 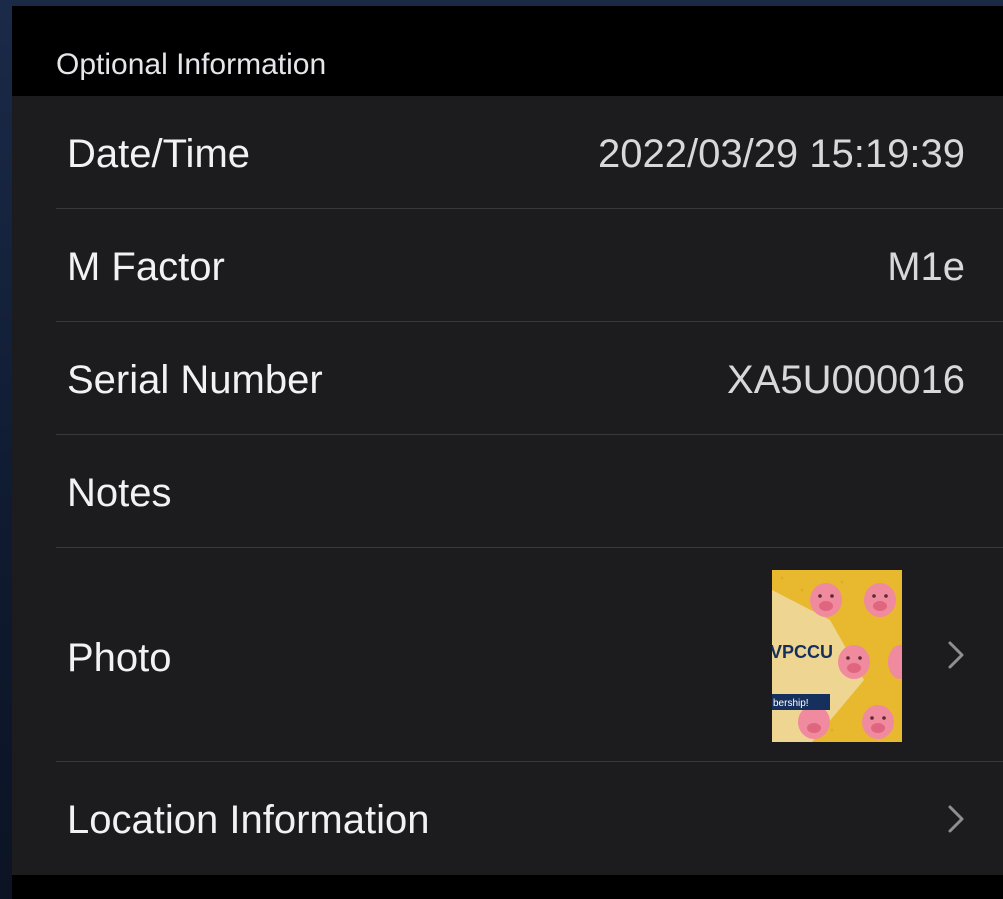 What do you see at coordinates (802, 652) in the screenshot?
I see `svg-text: VPCCU` at bounding box center [802, 652].